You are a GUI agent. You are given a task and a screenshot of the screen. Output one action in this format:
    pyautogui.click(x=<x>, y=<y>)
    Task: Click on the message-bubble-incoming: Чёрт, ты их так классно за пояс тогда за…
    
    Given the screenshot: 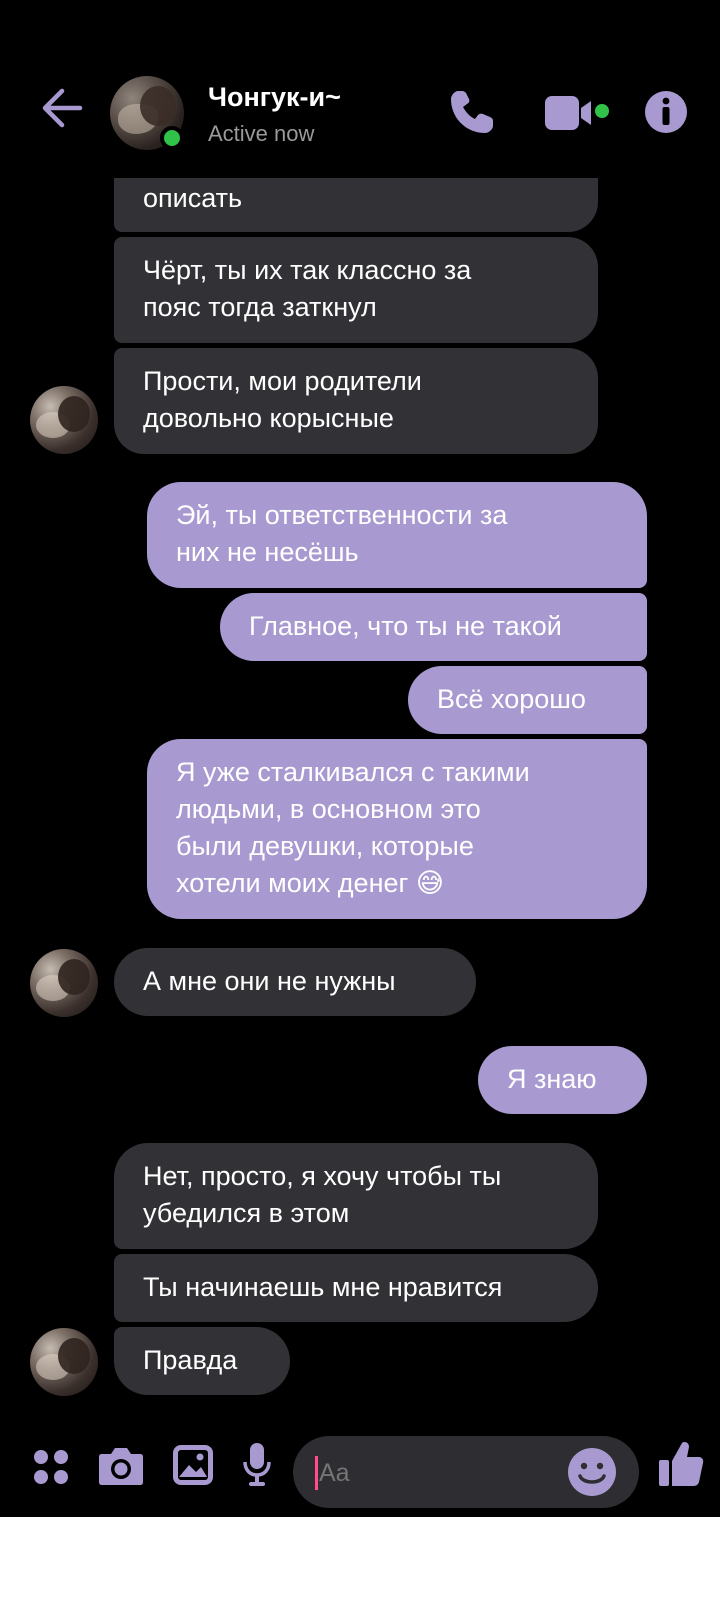 What is the action you would take?
    pyautogui.click(x=356, y=290)
    